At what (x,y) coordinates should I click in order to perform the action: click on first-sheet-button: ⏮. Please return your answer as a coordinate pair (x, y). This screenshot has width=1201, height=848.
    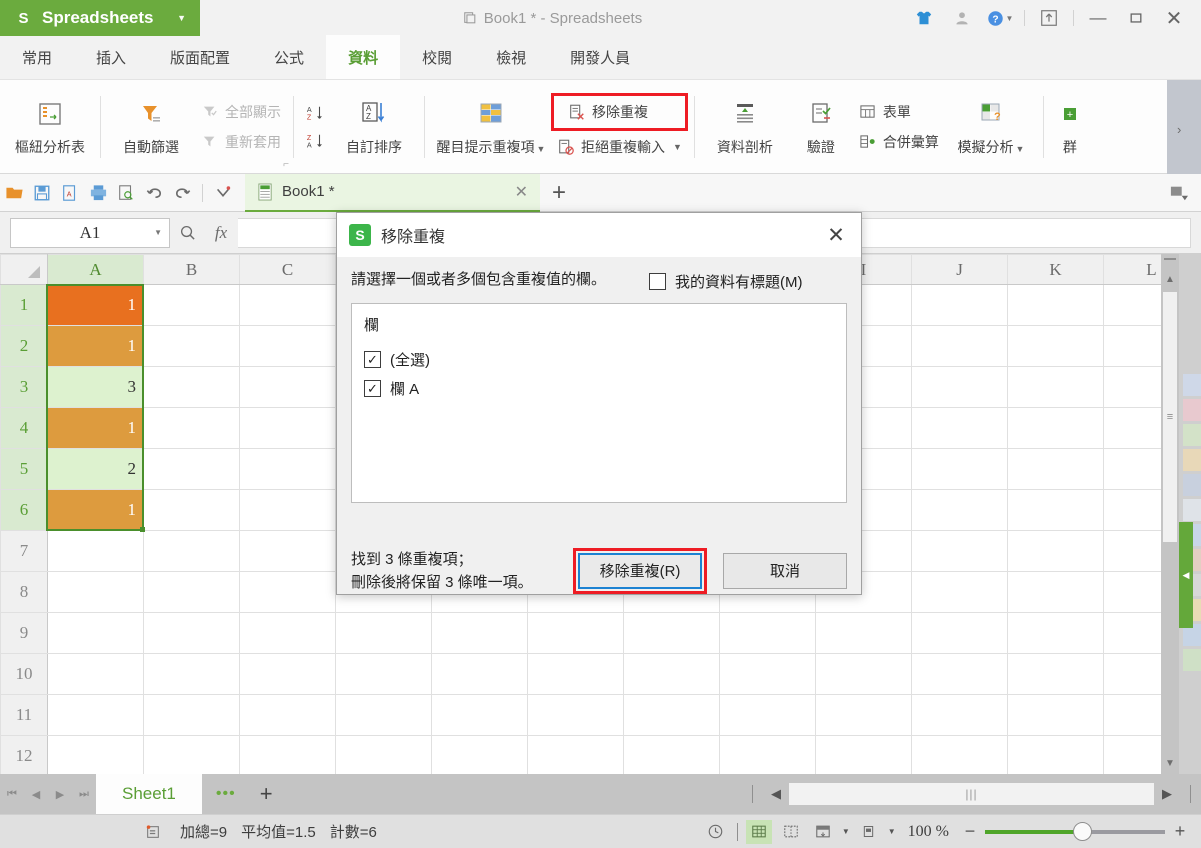
    Looking at the image, I should click on (12, 794).